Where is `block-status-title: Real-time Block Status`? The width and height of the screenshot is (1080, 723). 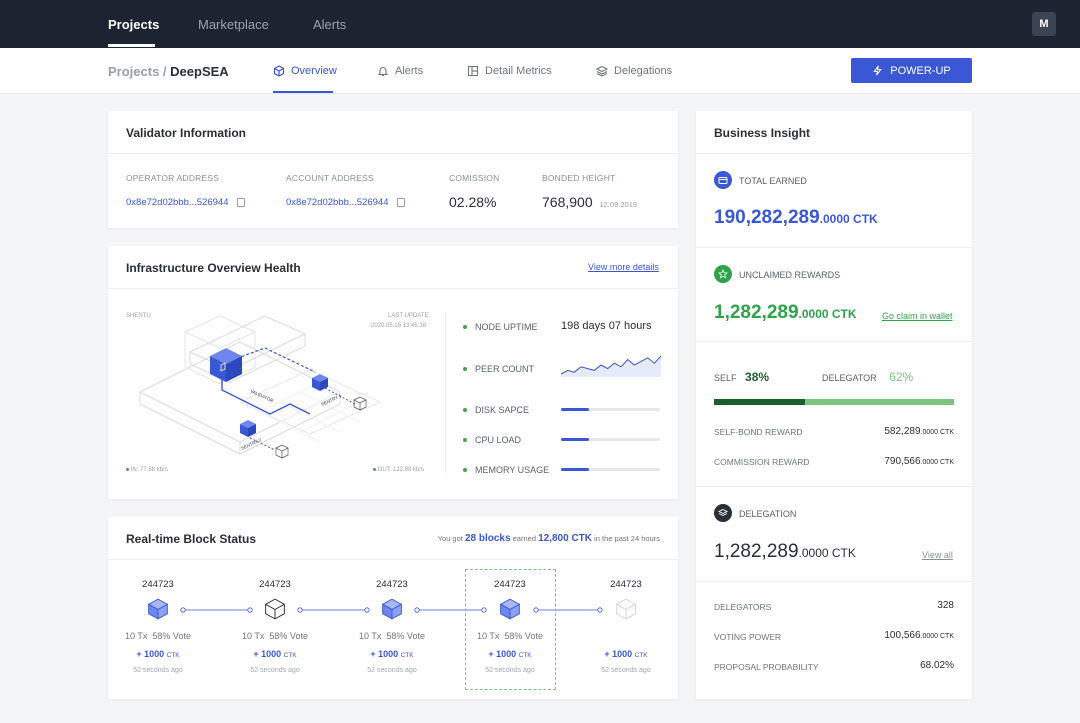 block-status-title: Real-time Block Status is located at coordinates (191, 539).